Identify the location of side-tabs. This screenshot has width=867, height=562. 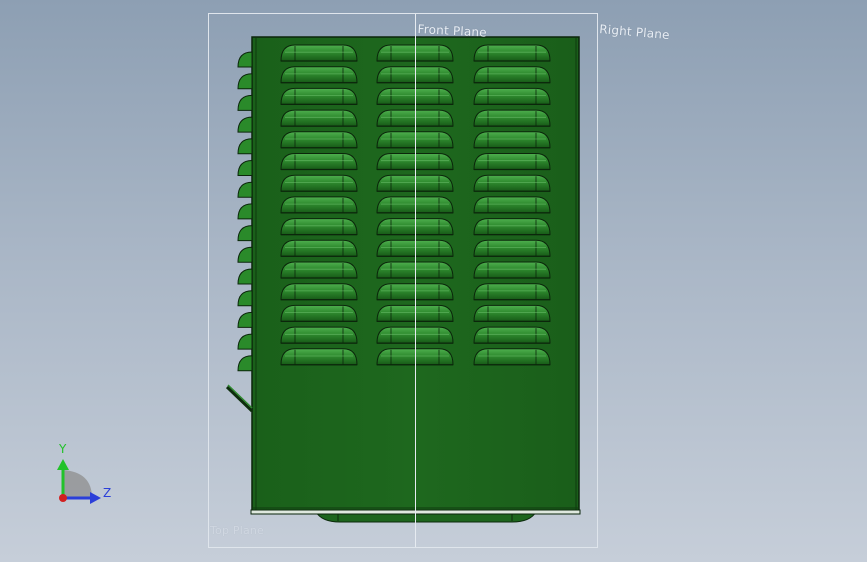
(245, 211).